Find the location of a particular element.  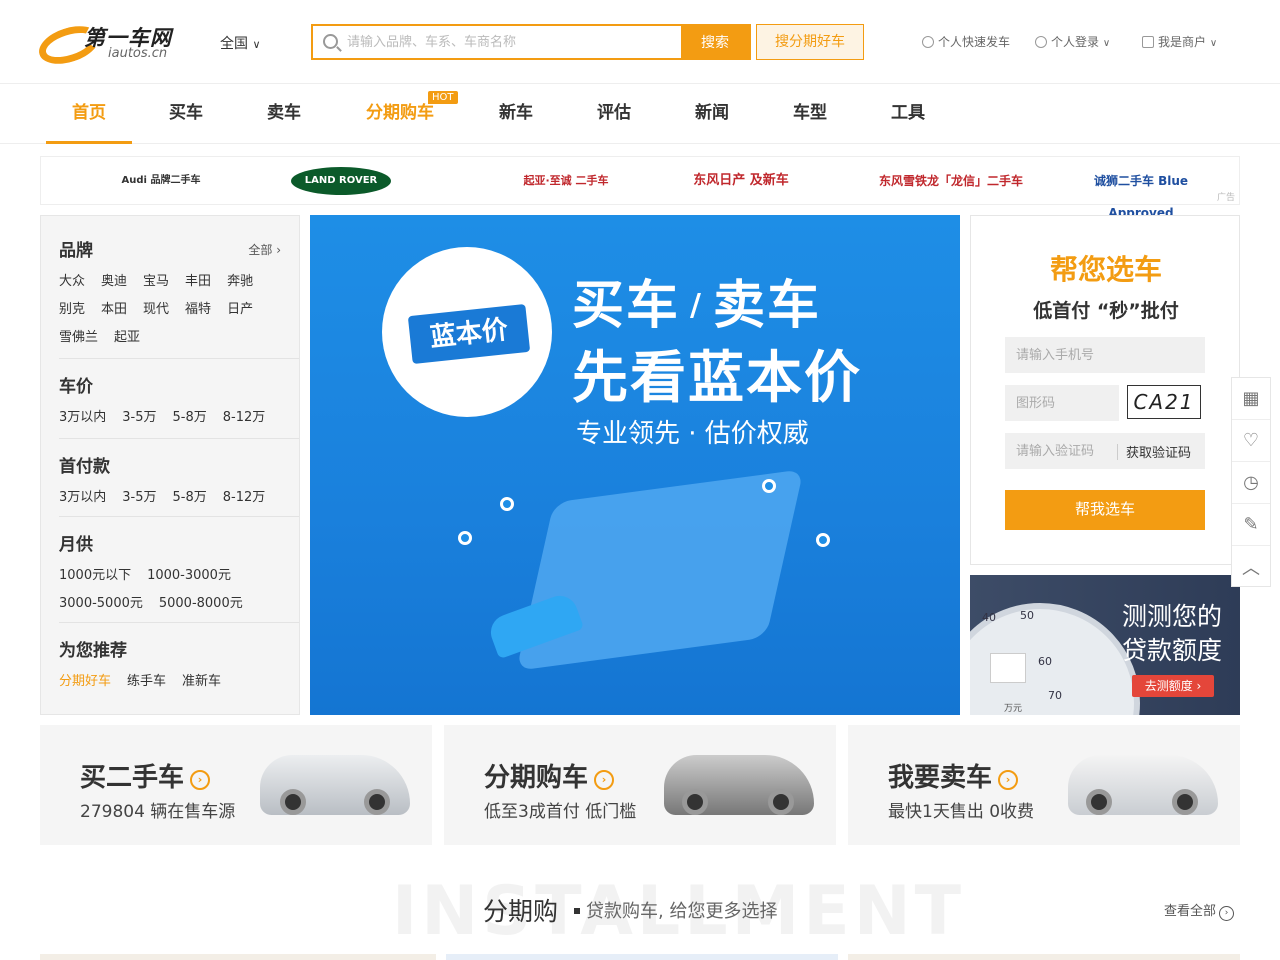

phone-input is located at coordinates (1105, 355).